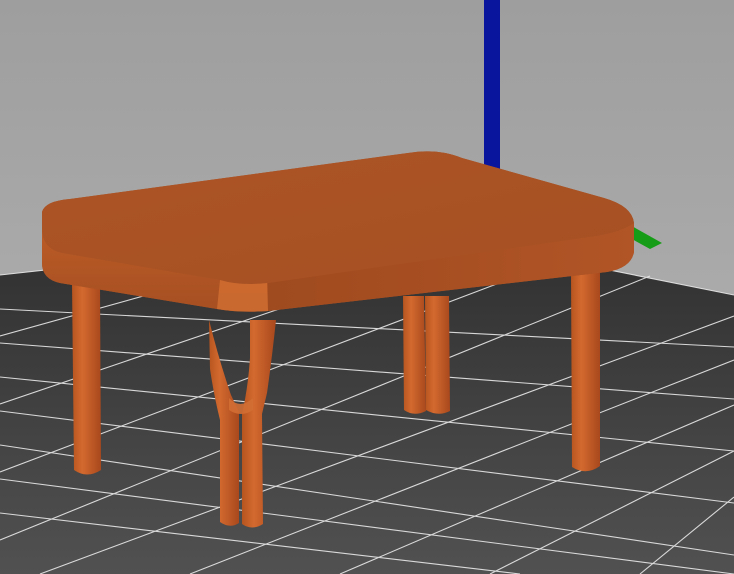 The image size is (734, 574). What do you see at coordinates (86, 379) in the screenshot?
I see `table-leg-left` at bounding box center [86, 379].